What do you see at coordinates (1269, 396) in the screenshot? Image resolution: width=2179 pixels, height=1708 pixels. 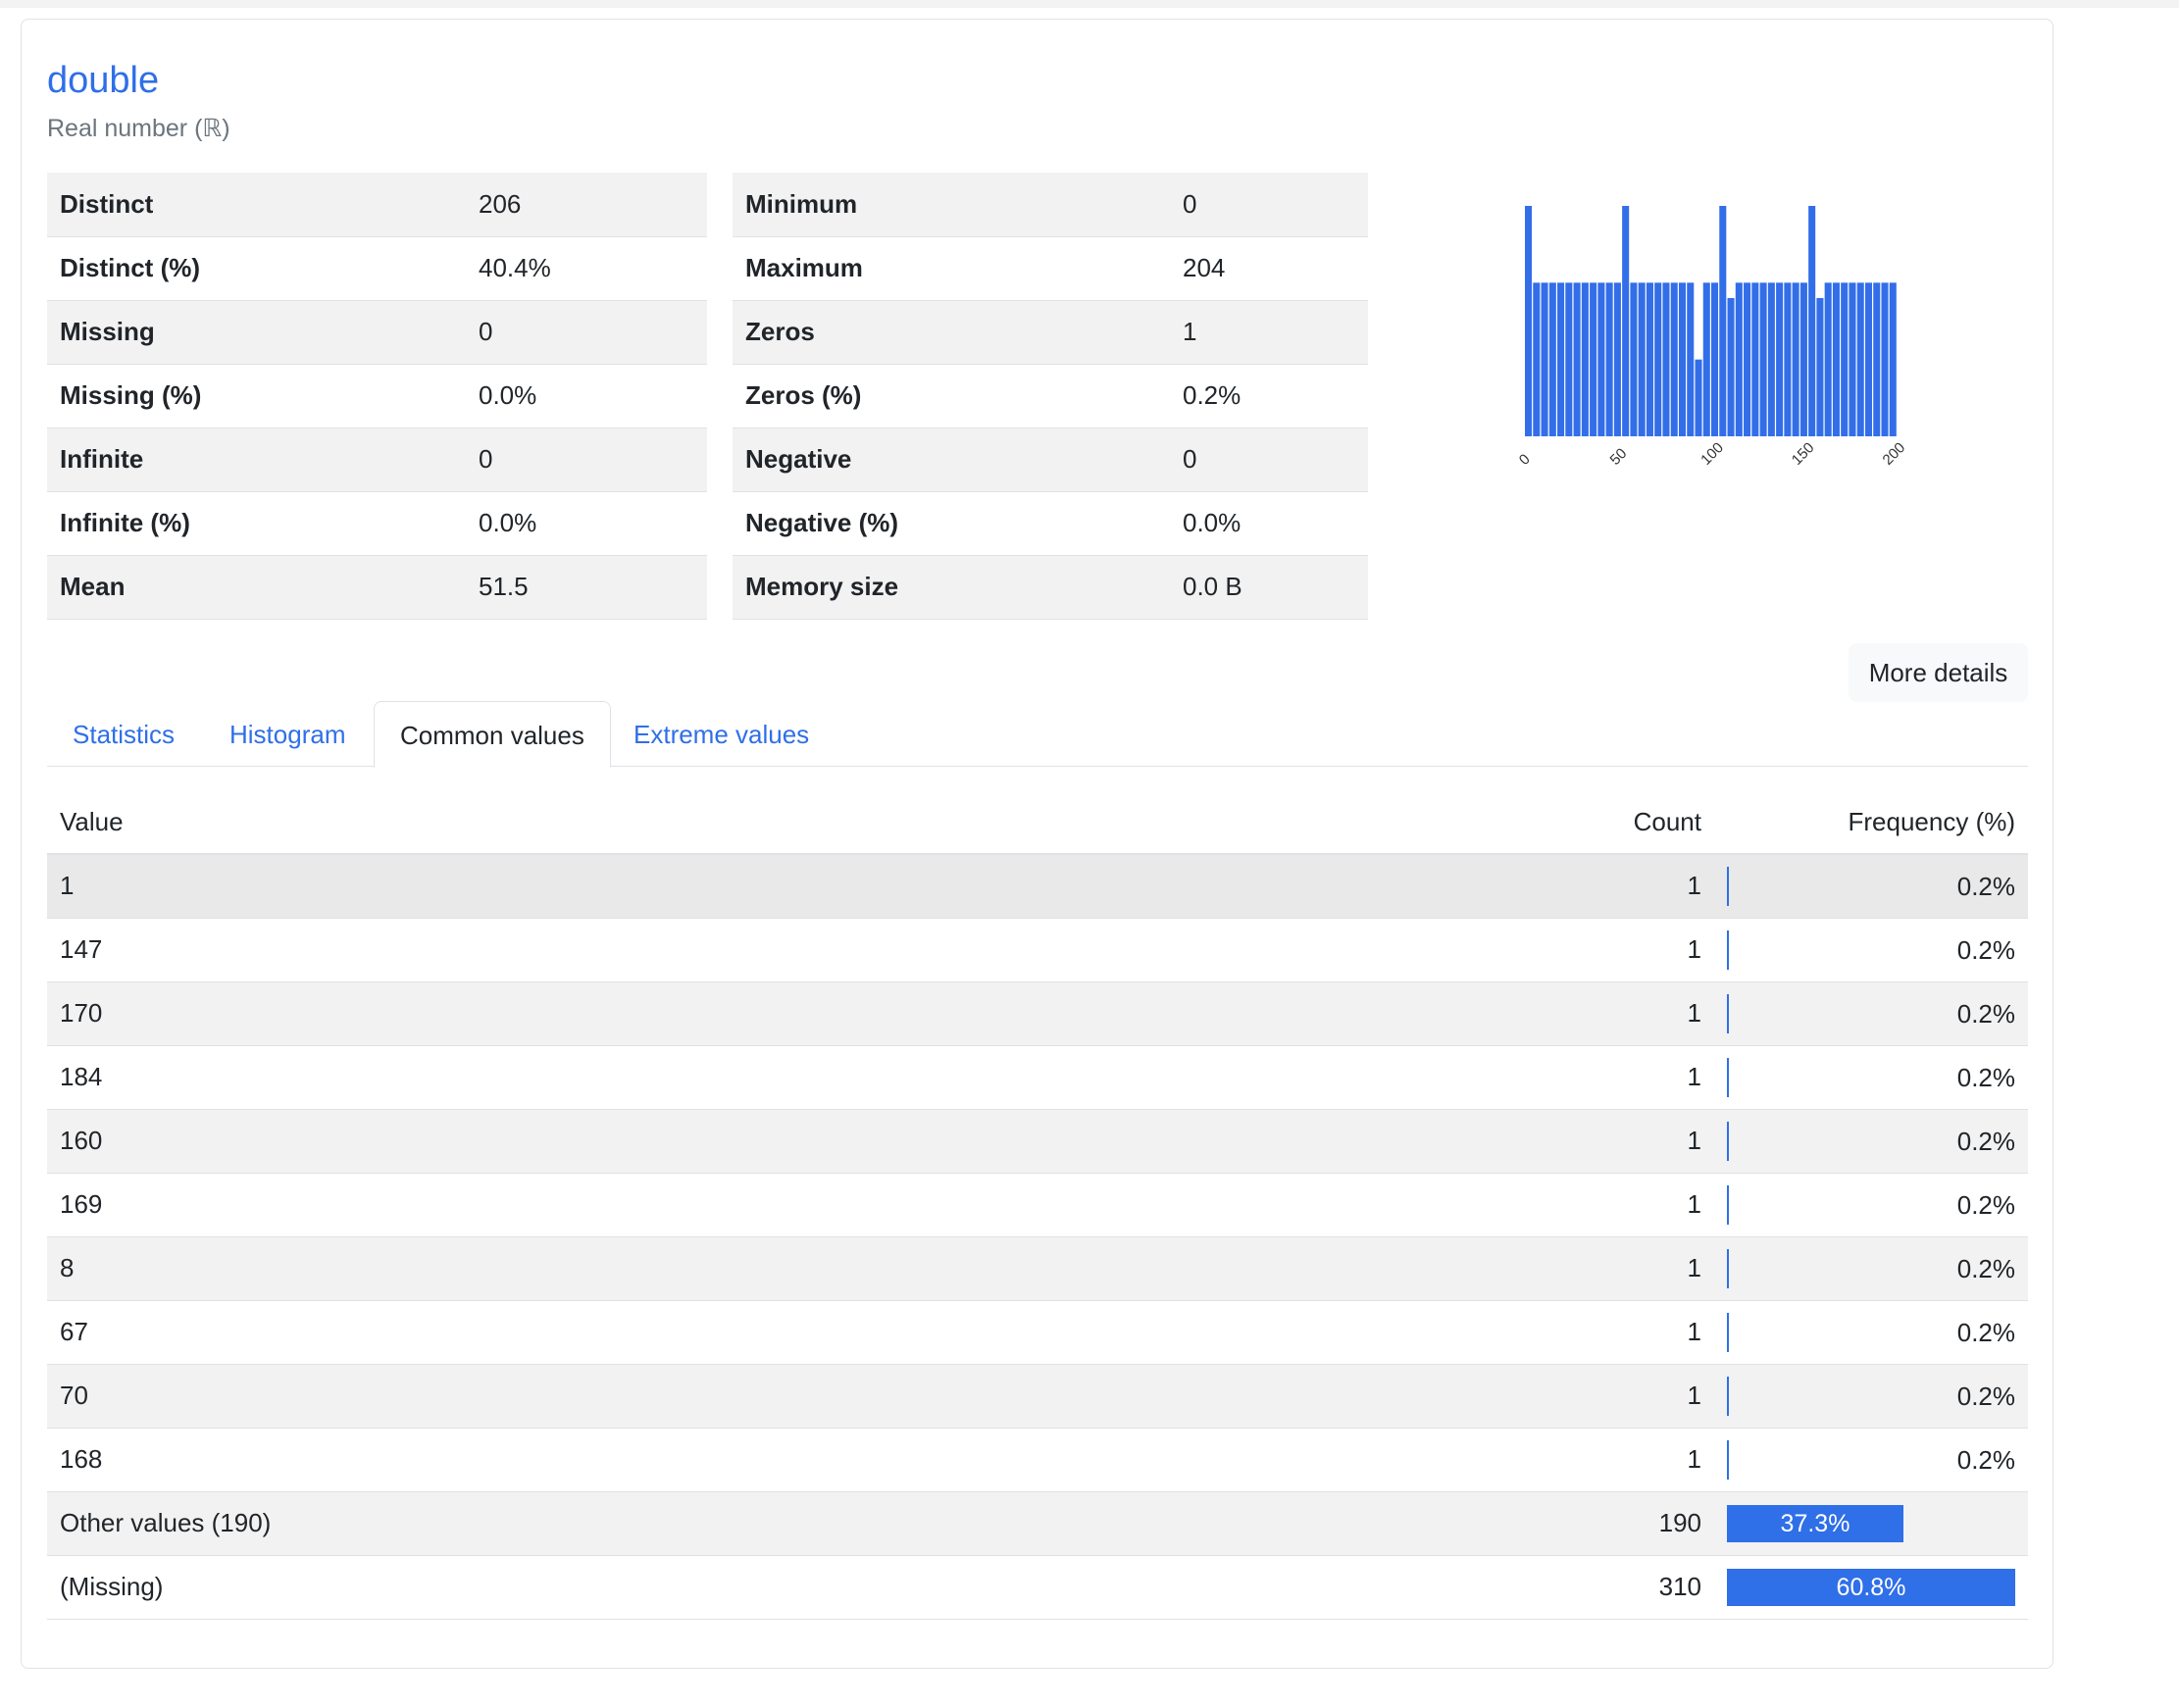 I see `stat-value: 0.2%` at bounding box center [1269, 396].